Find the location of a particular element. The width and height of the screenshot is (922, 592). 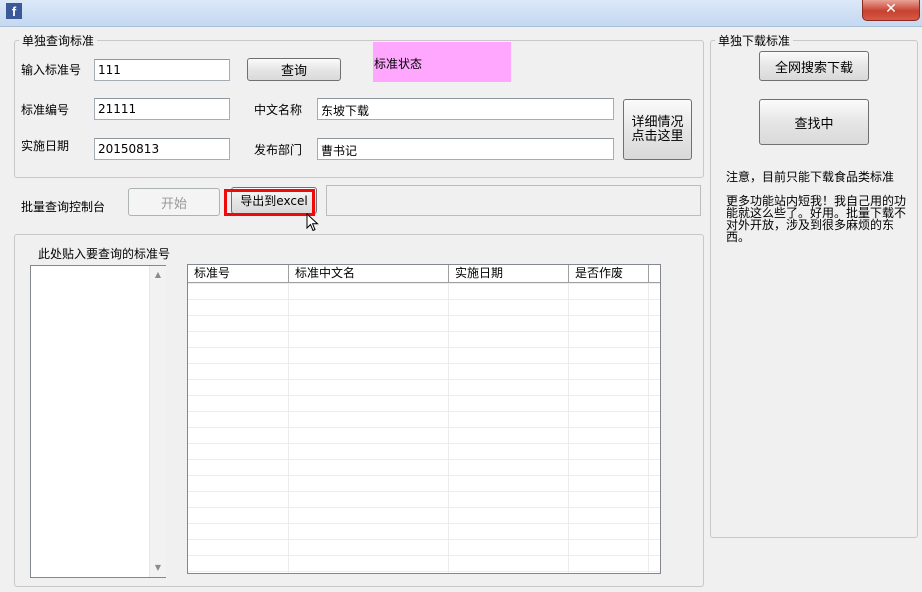

col-header-std-no: 标准号 is located at coordinates (238, 273).